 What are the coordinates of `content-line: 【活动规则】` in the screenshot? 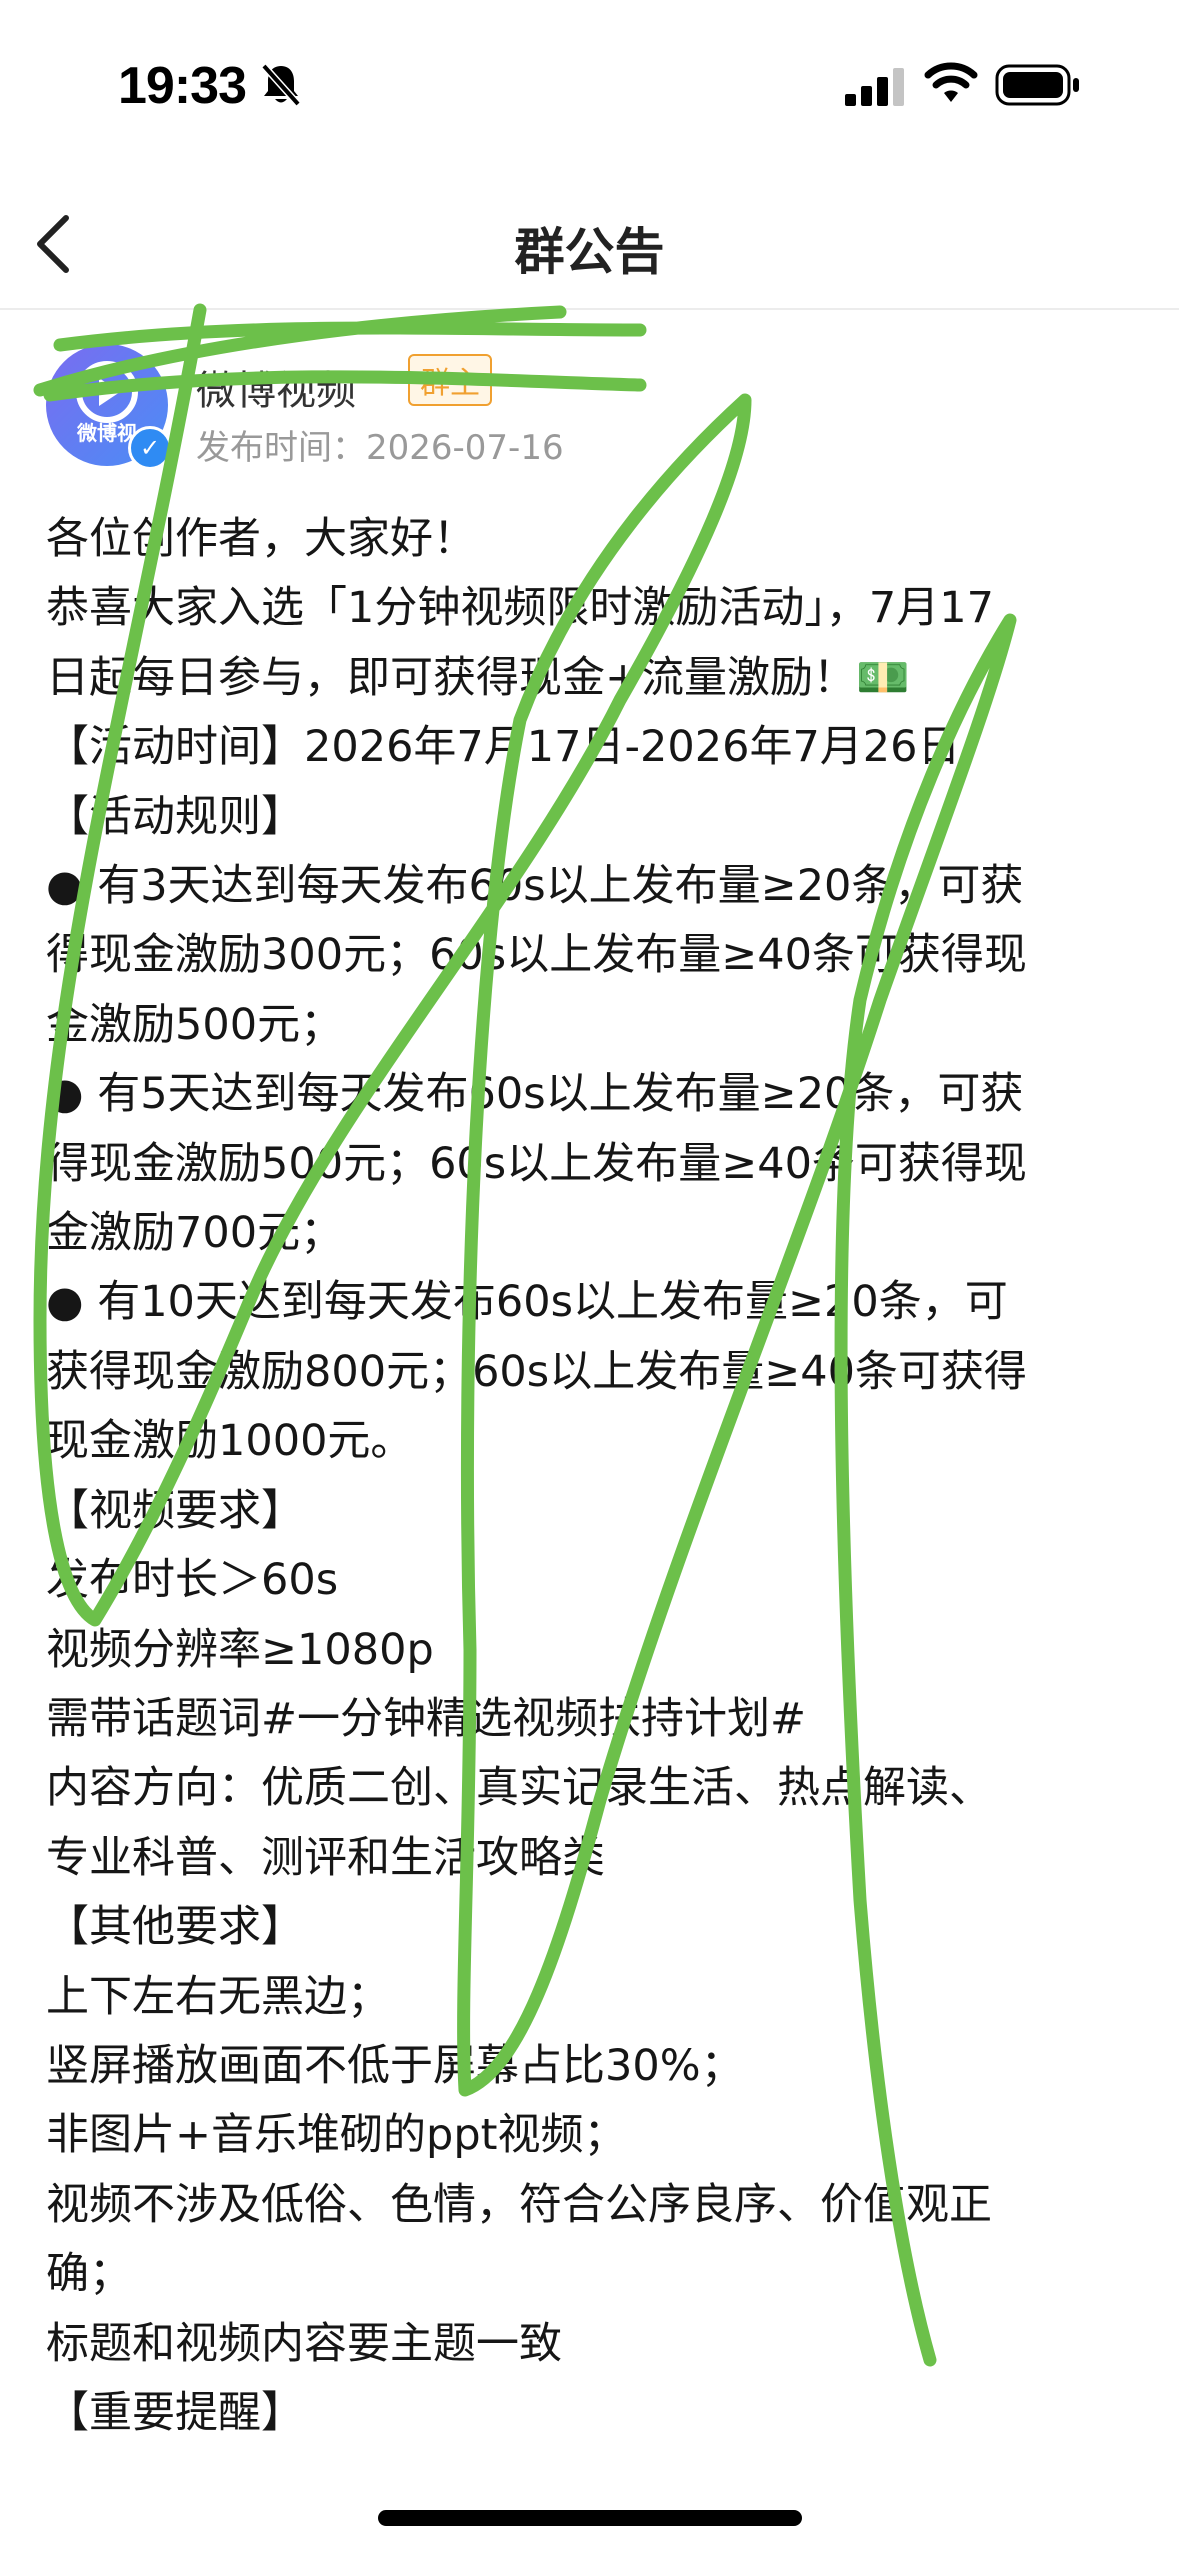 It's located at (175, 816).